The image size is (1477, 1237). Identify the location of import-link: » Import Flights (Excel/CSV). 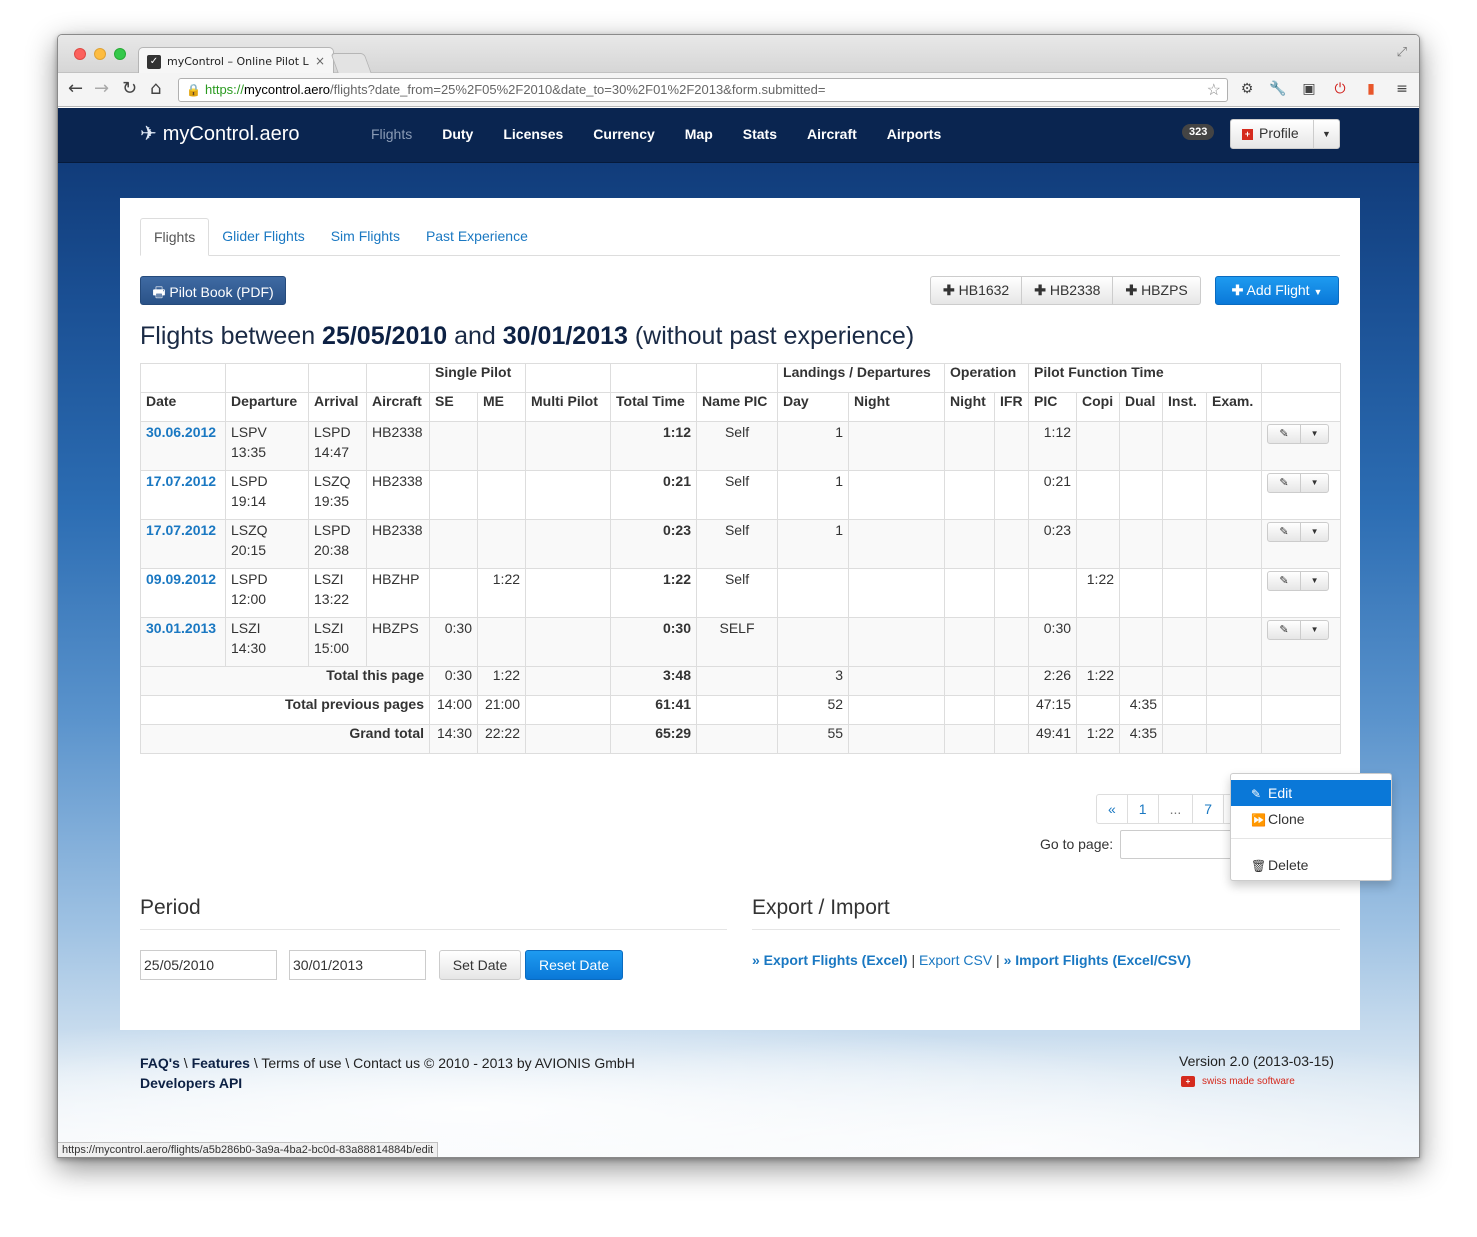
(1097, 960).